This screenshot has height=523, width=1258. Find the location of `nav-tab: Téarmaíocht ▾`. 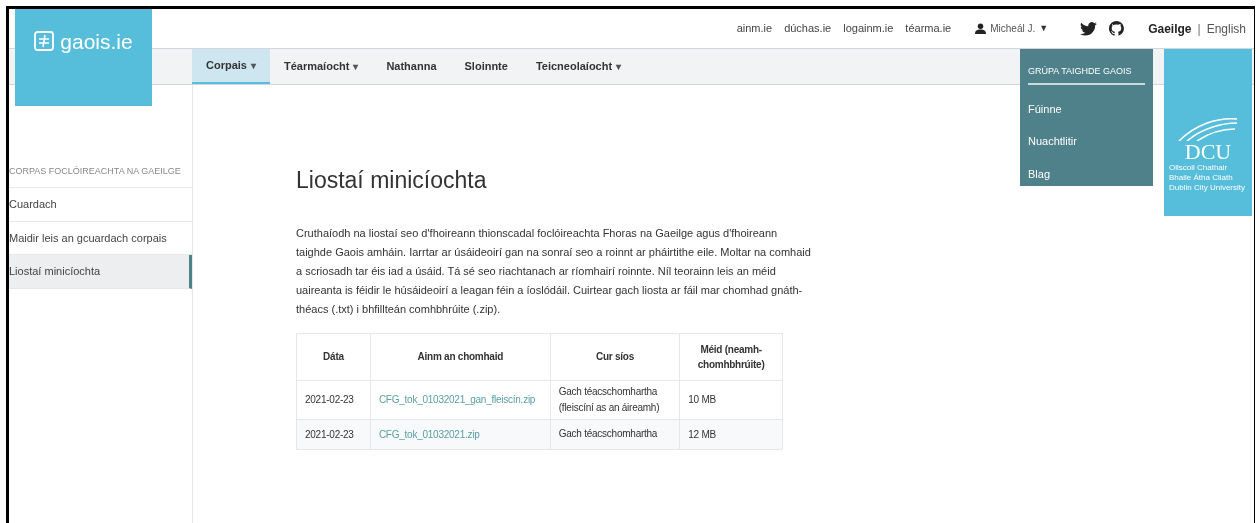

nav-tab: Téarmaíocht ▾ is located at coordinates (321, 66).